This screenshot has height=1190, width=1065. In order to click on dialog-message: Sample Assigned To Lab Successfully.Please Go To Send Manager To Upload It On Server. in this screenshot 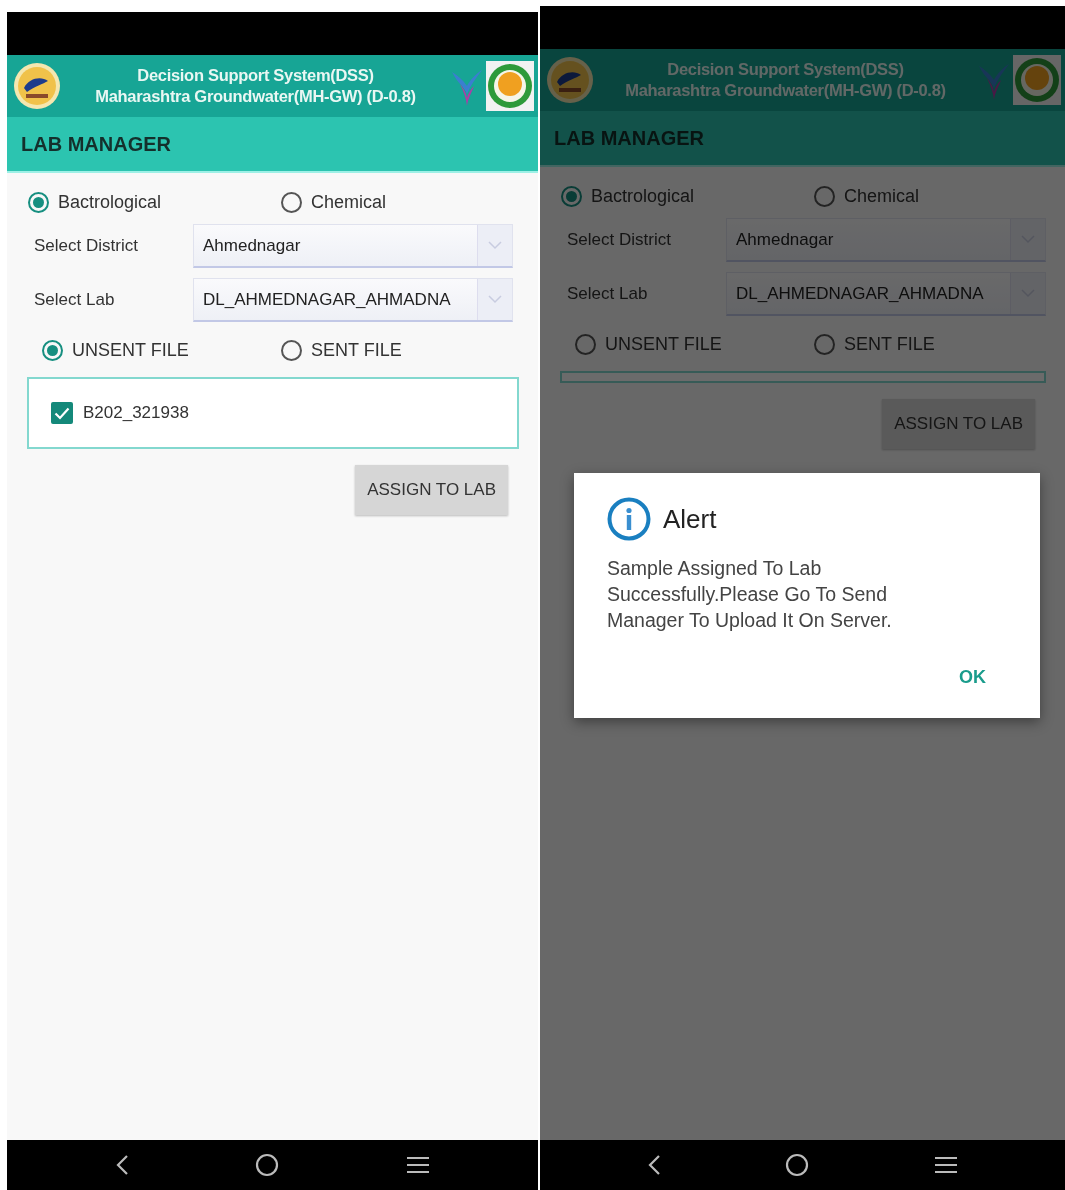, I will do `click(750, 594)`.